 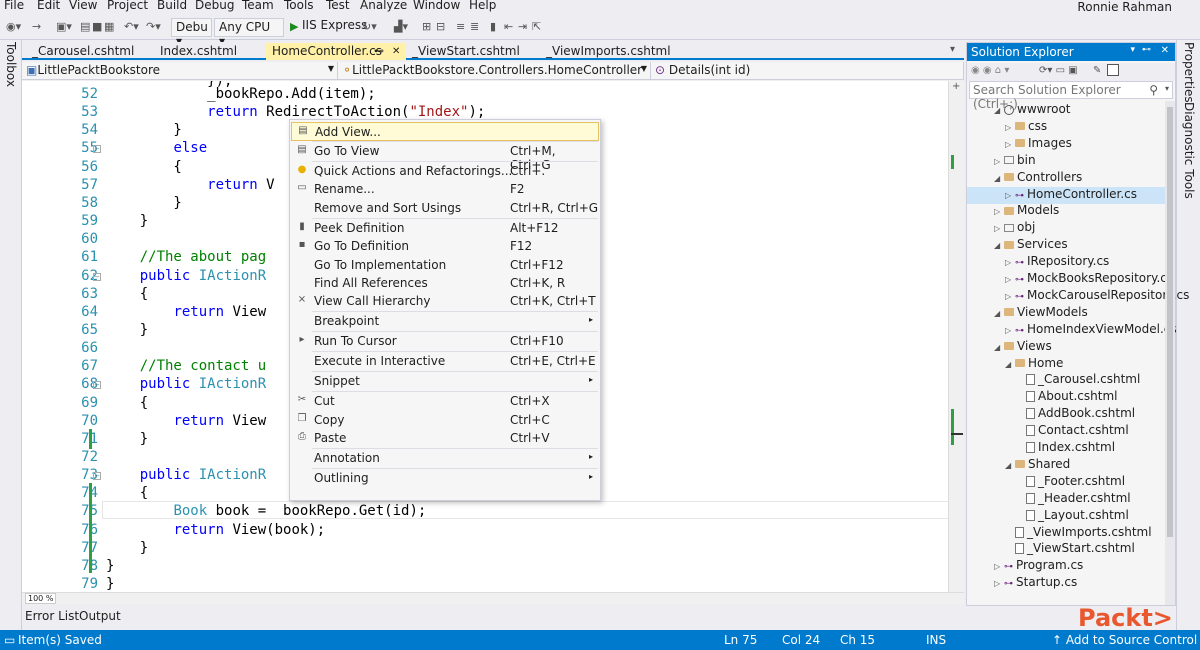 I want to click on menu-analyze: Analyze, so click(x=383, y=6).